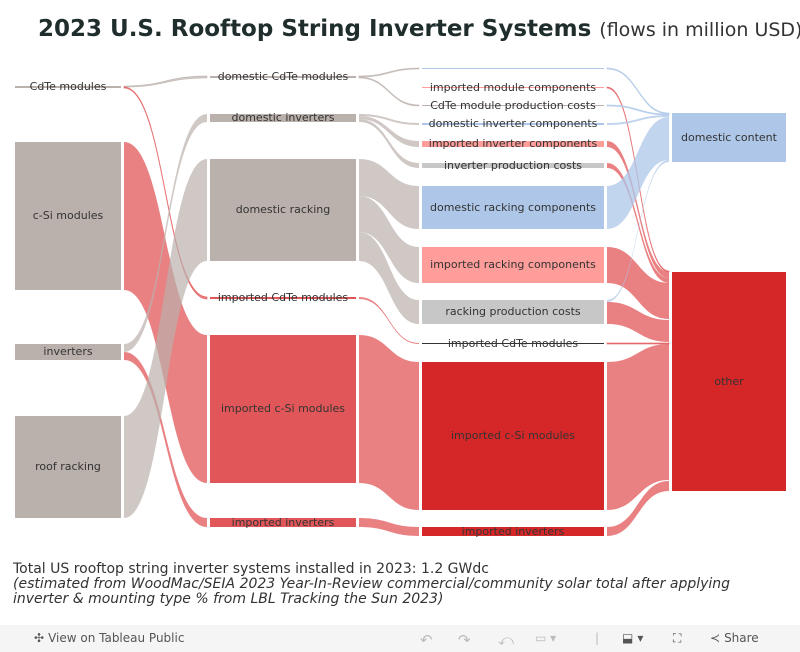 This screenshot has height=652, width=800. Describe the element at coordinates (638, 110) in the screenshot. I see `flow-cdte_prod-to-dom_content` at that location.